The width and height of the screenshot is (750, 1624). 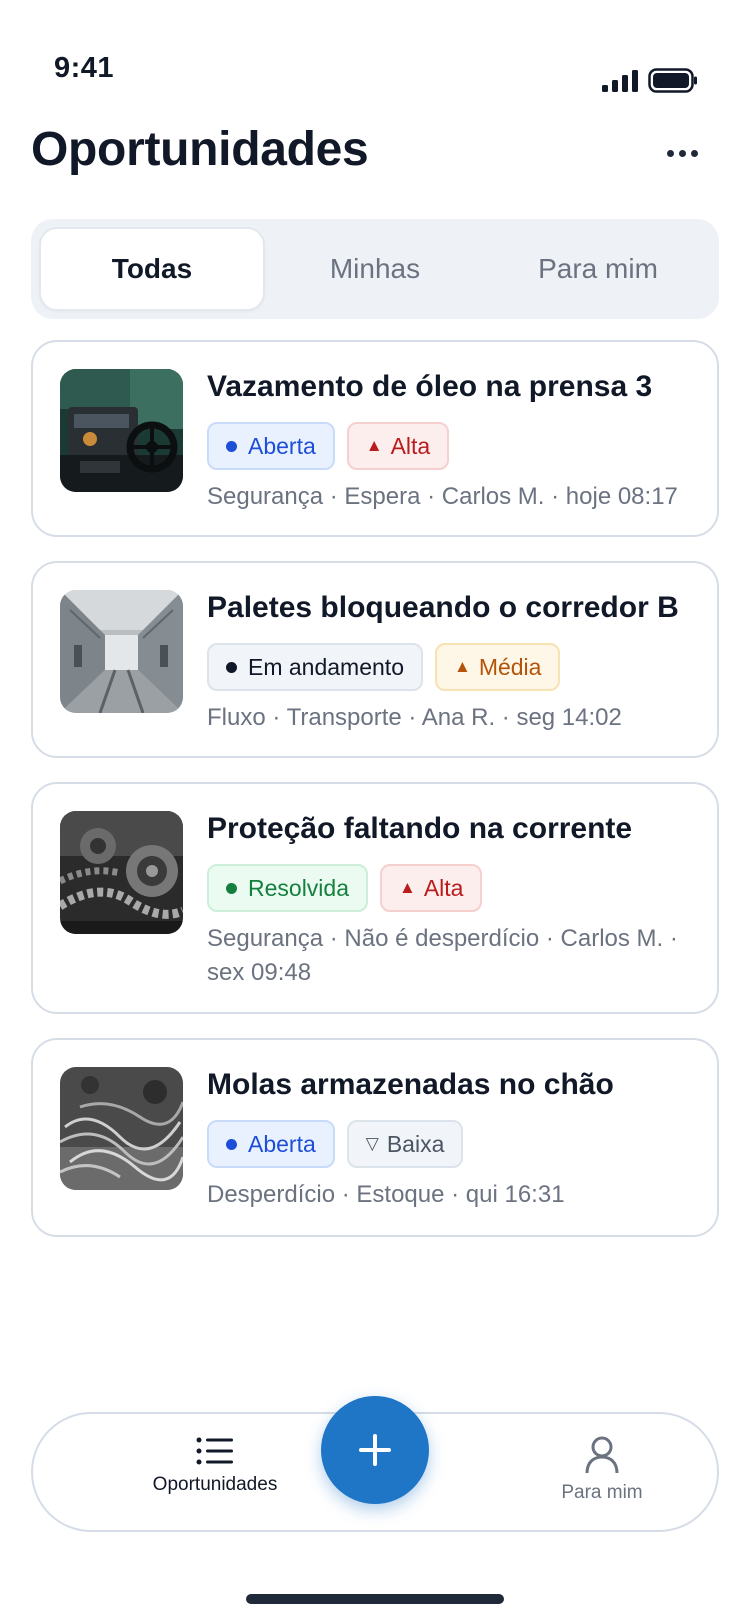 I want to click on status-time: 9:41, so click(x=84, y=68).